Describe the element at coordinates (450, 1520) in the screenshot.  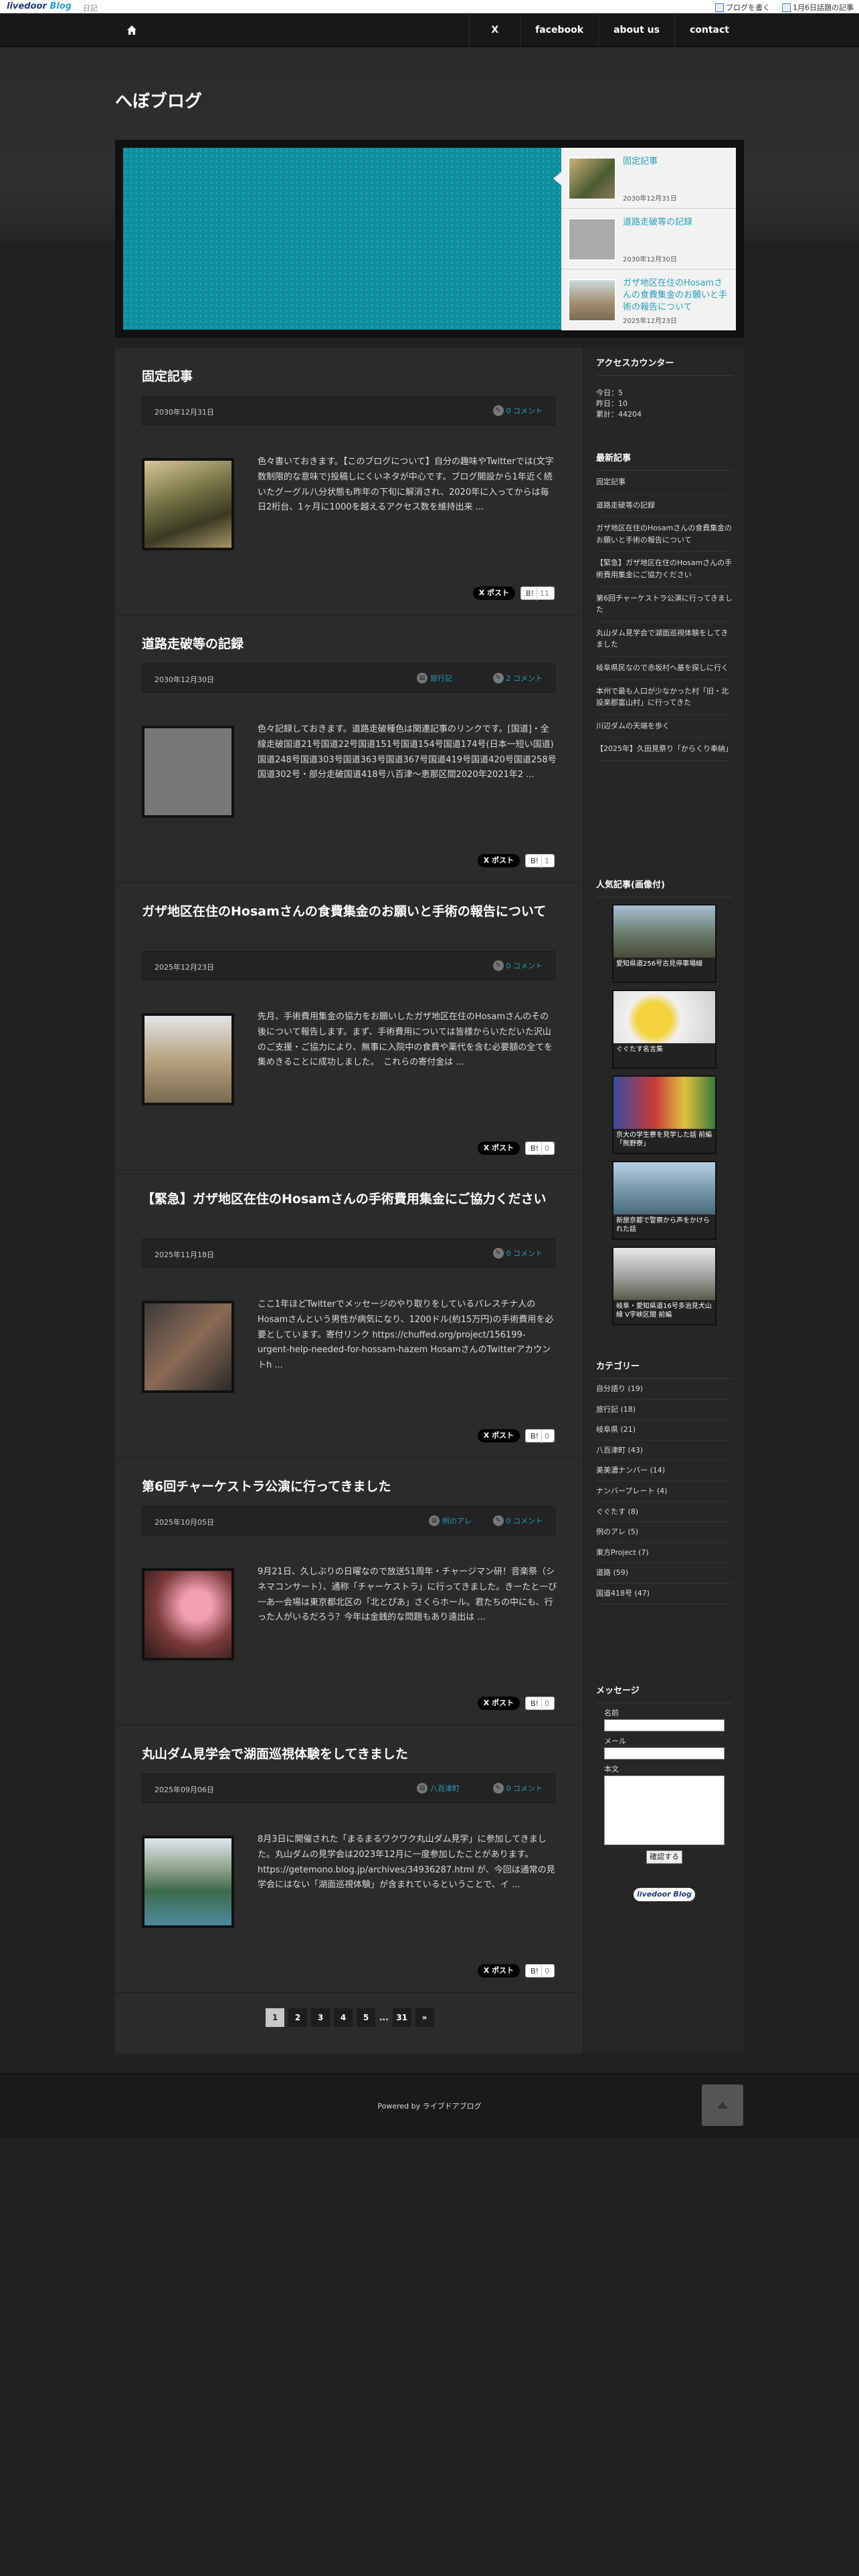
I see `article-category-link: ▤ 例のアレ` at that location.